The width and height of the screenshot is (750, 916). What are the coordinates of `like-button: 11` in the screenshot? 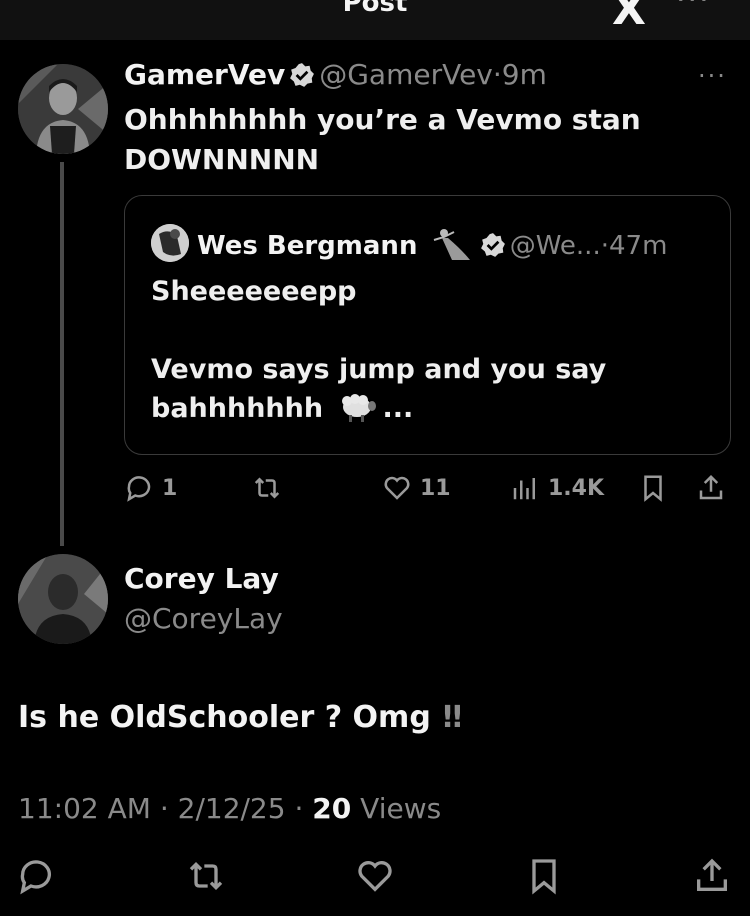 It's located at (416, 488).